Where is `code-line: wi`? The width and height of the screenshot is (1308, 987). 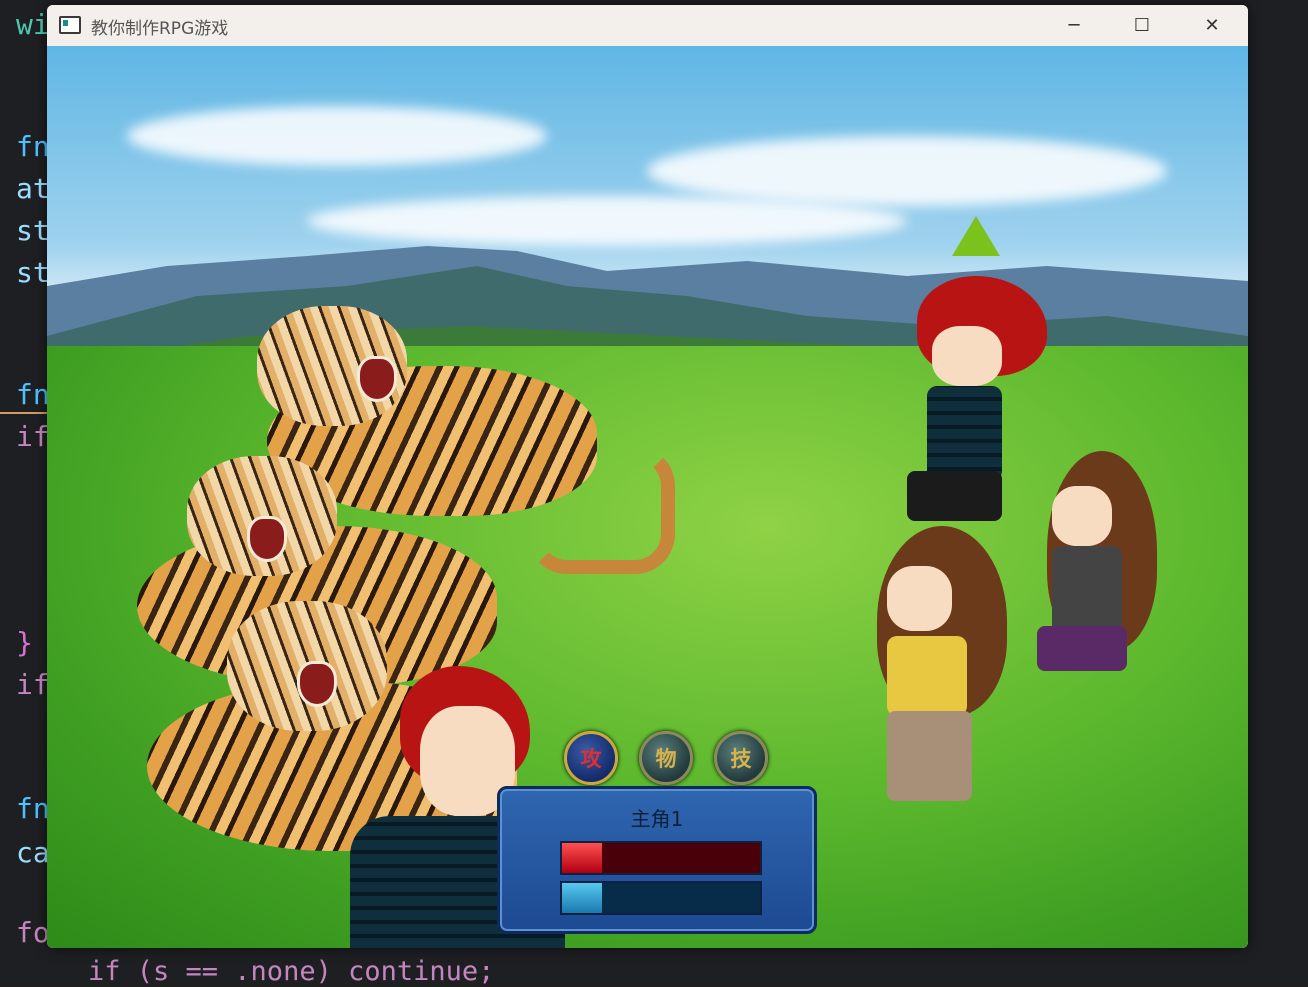
code-line: wi is located at coordinates (33, 24).